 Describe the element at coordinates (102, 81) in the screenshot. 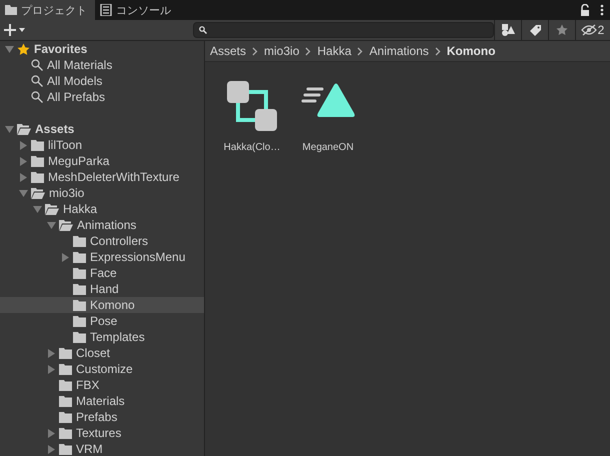

I see `tree-item: All Models` at that location.